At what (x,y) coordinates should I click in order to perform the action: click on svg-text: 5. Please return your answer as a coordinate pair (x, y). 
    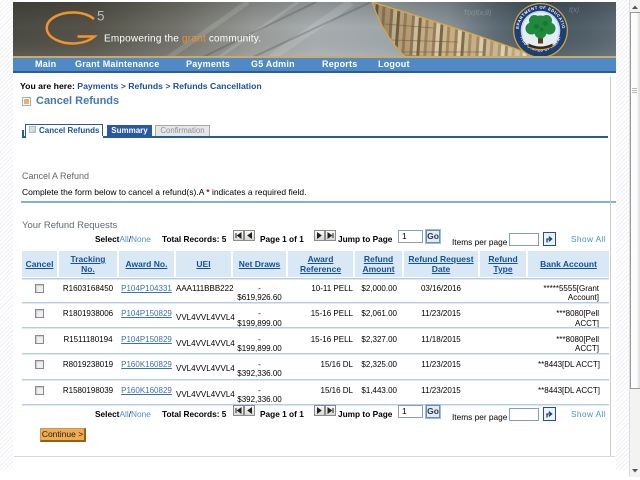
    Looking at the image, I should click on (101, 16).